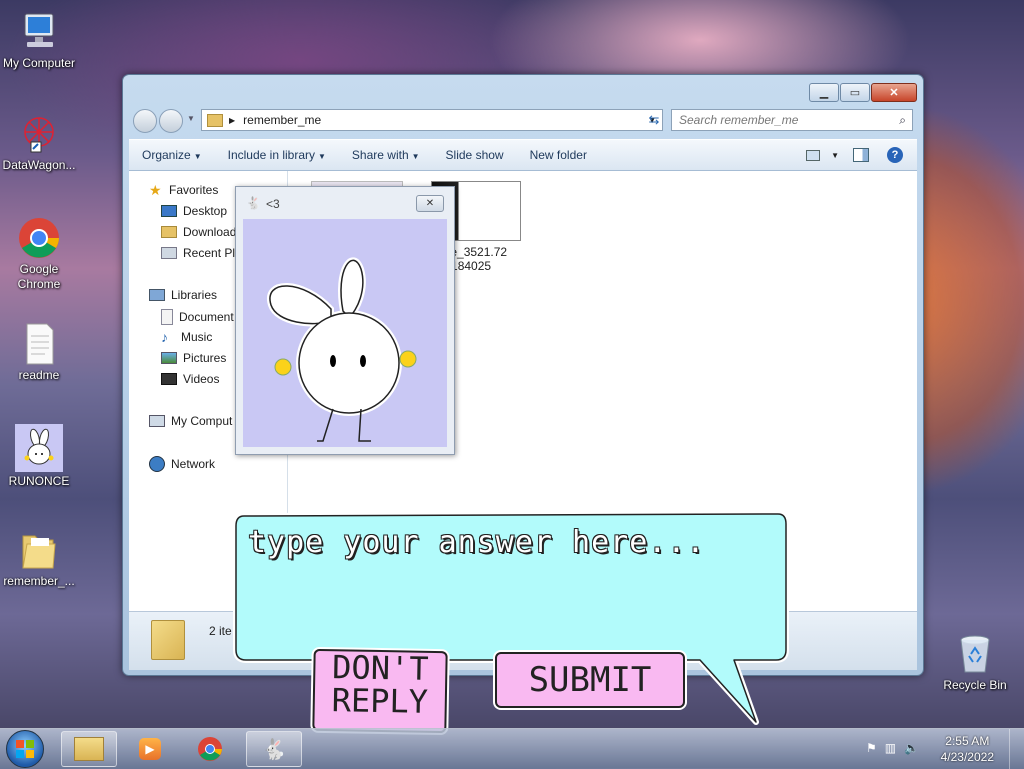 The height and width of the screenshot is (769, 1024). Describe the element at coordinates (39, 32) in the screenshot. I see `computer-icon` at that location.